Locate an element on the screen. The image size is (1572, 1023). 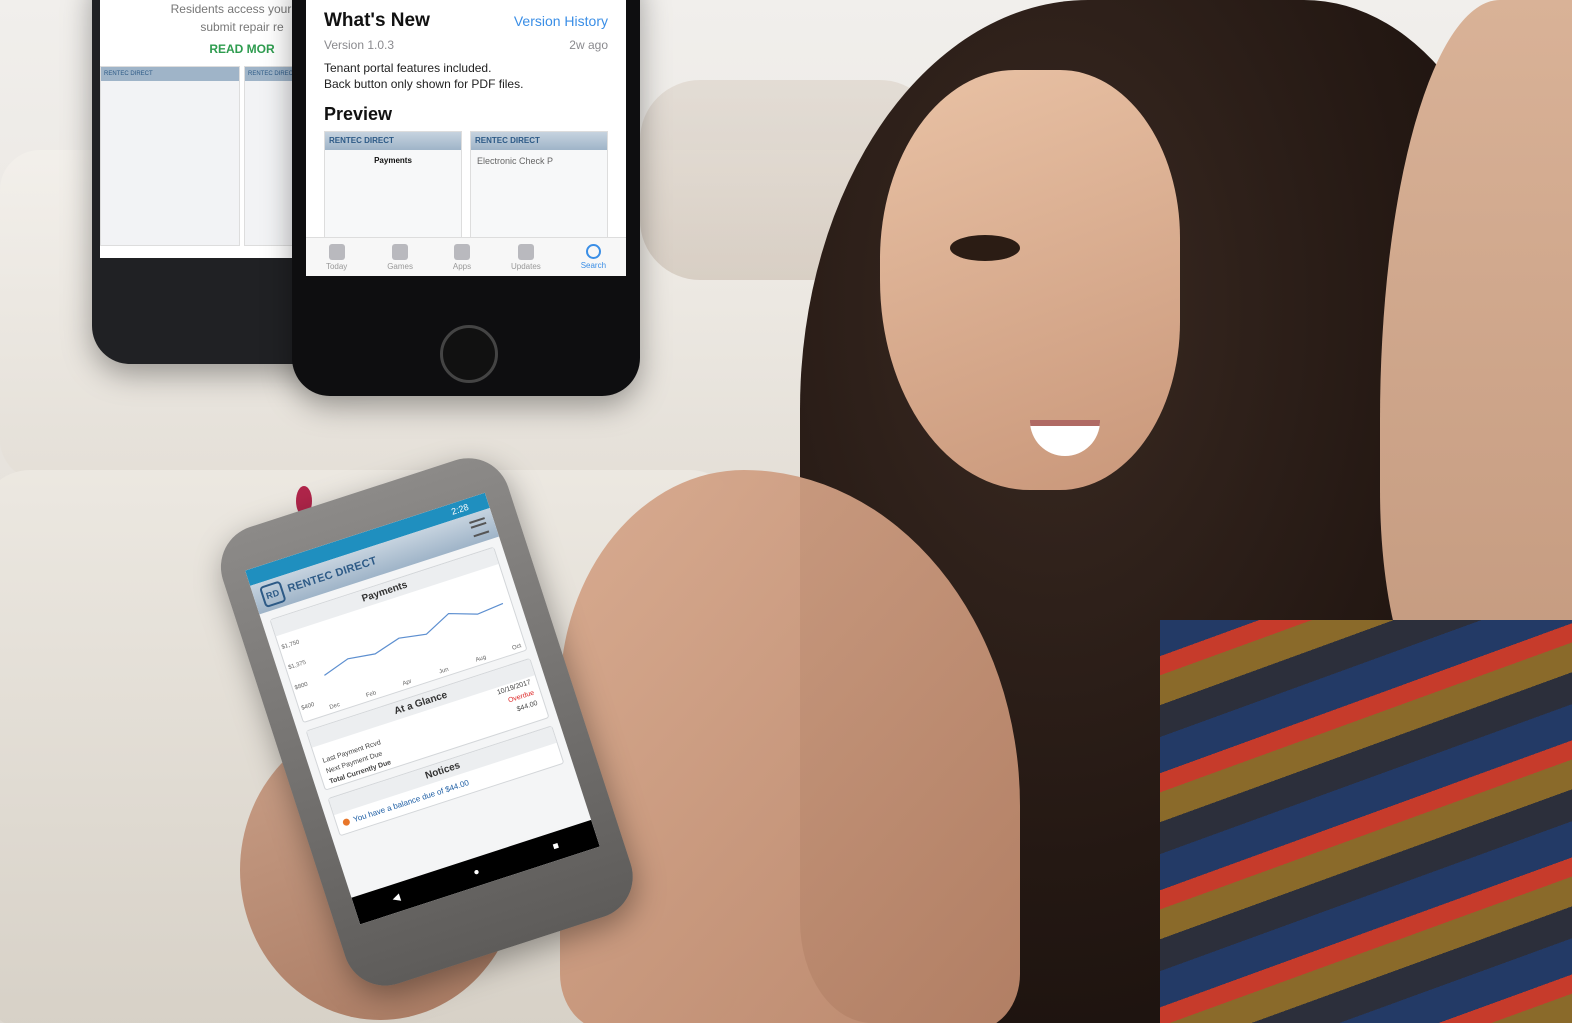
home-button is located at coordinates (469, 354).